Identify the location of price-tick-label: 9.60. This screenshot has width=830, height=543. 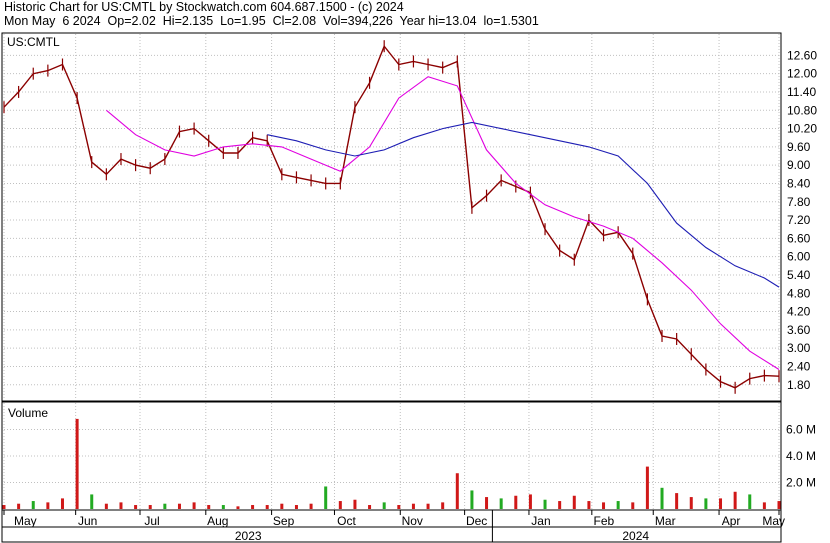
(799, 147).